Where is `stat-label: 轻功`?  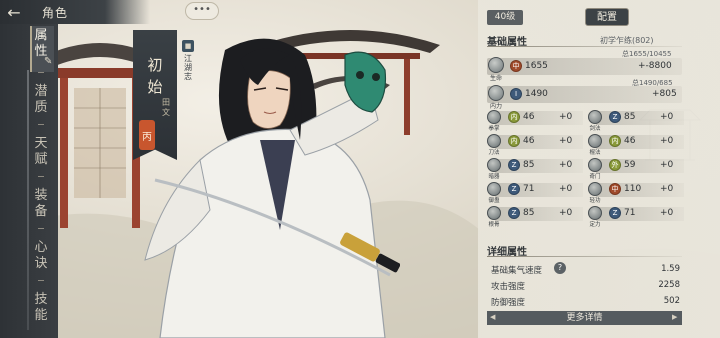
stat-label: 轻功 is located at coordinates (595, 201).